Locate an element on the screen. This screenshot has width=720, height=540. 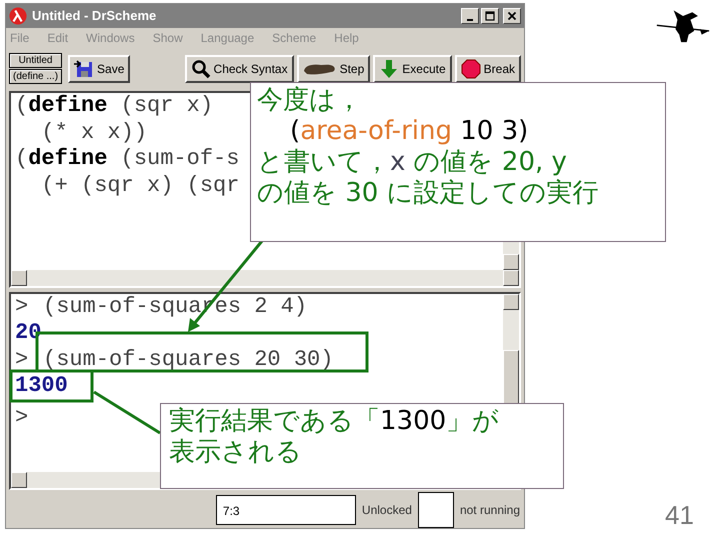
input-line: (sum-of-squares 20 30) is located at coordinates (188, 359).